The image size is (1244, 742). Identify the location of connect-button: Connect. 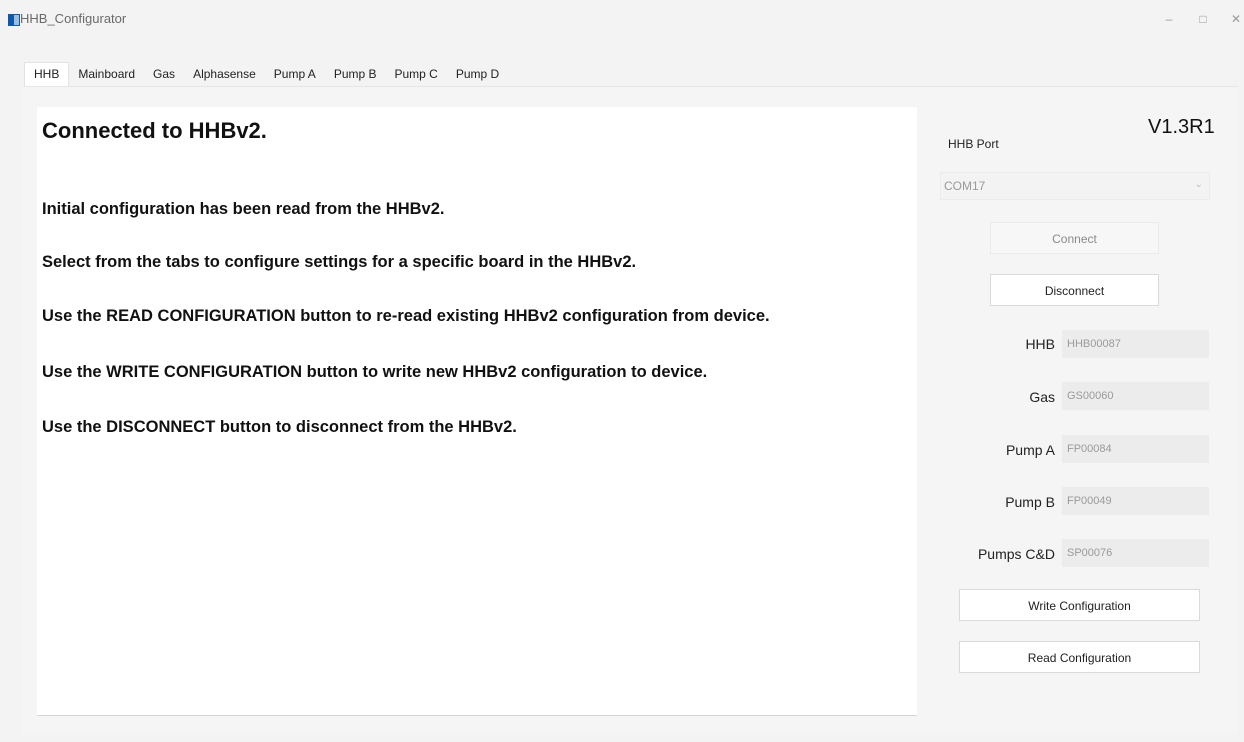
(1074, 238).